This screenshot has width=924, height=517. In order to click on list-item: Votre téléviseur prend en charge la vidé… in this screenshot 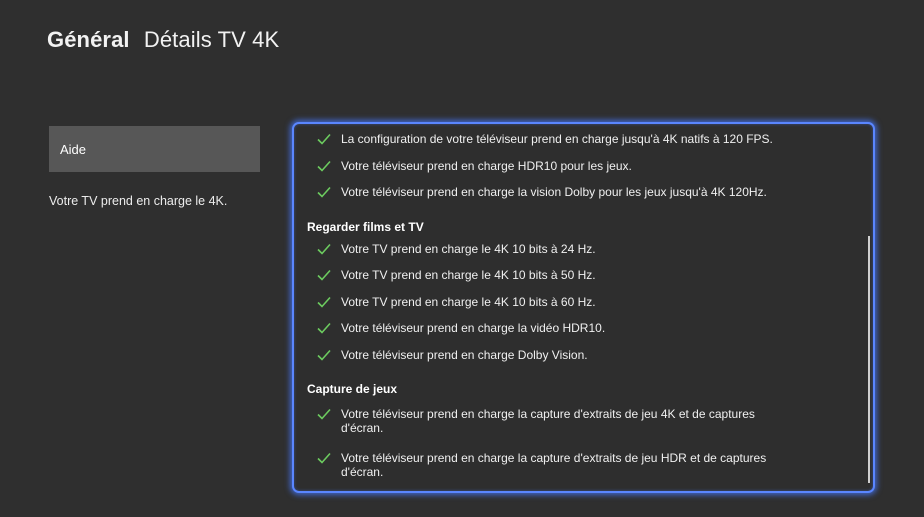, I will do `click(577, 328)`.